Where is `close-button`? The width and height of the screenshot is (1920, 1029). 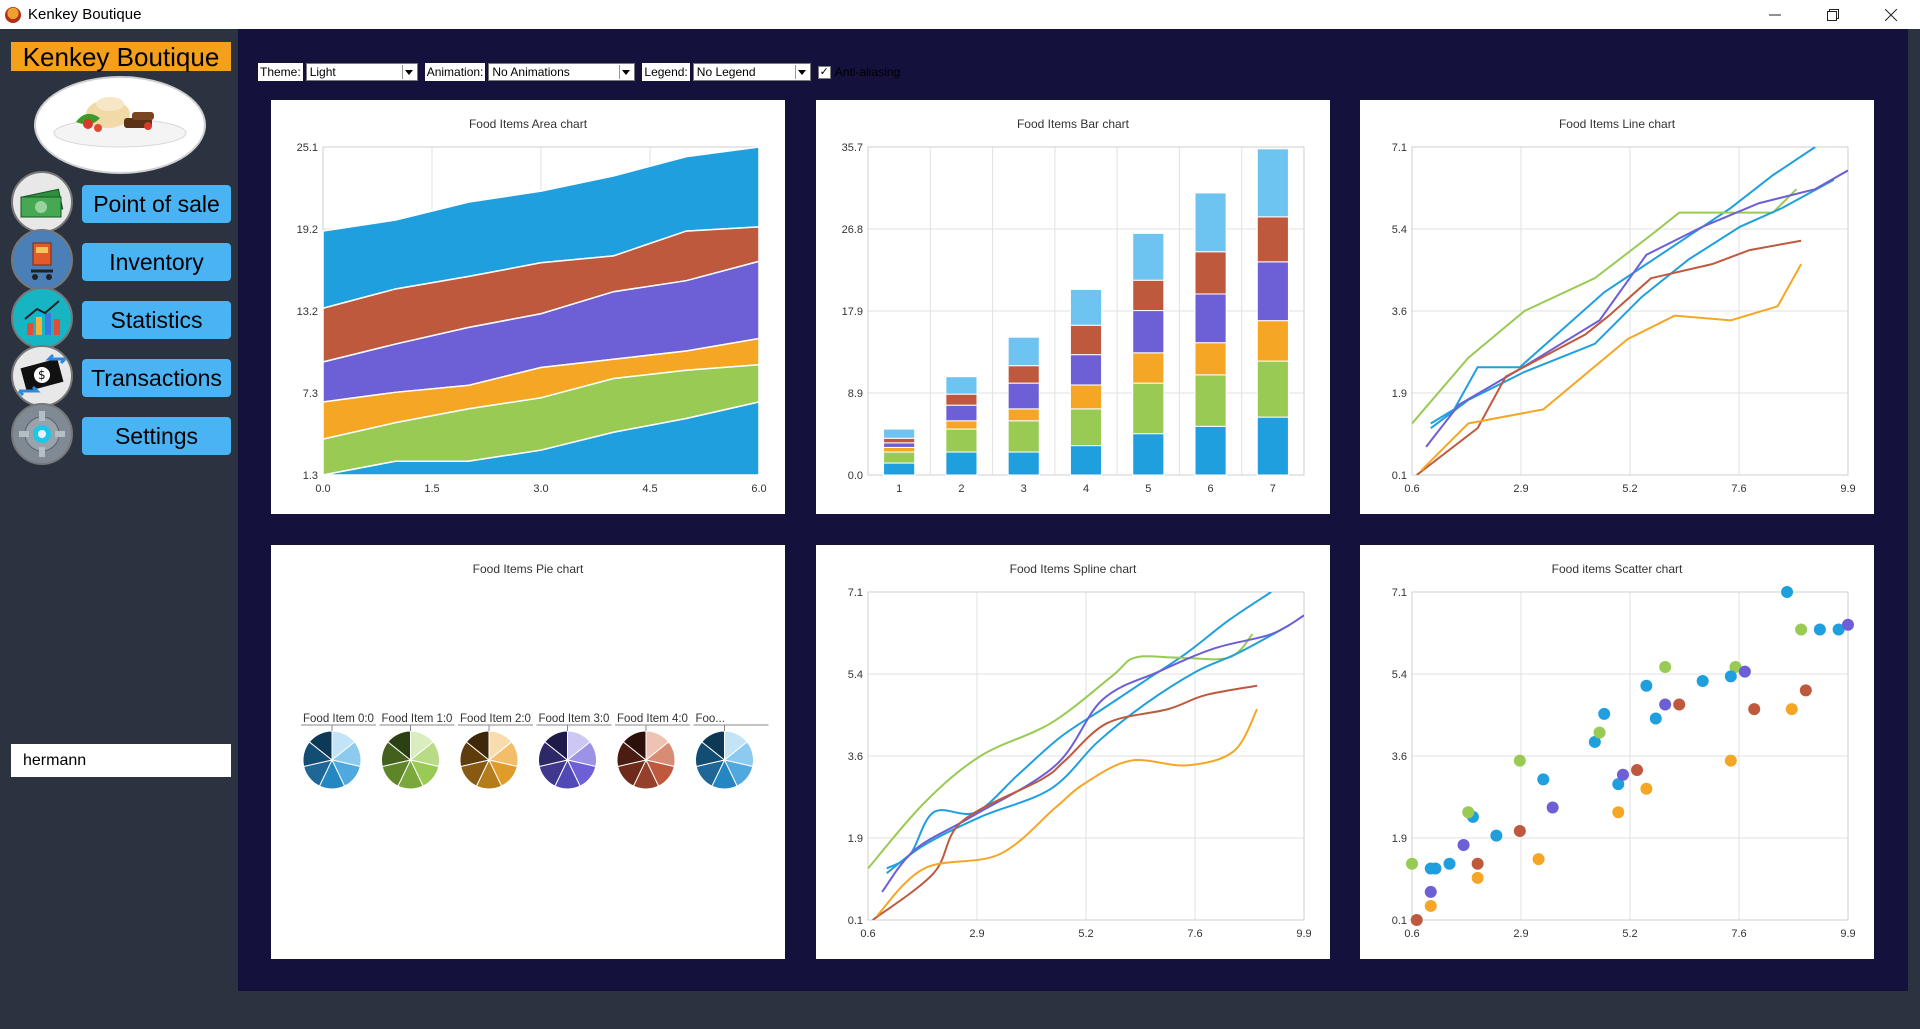
close-button is located at coordinates (1891, 14).